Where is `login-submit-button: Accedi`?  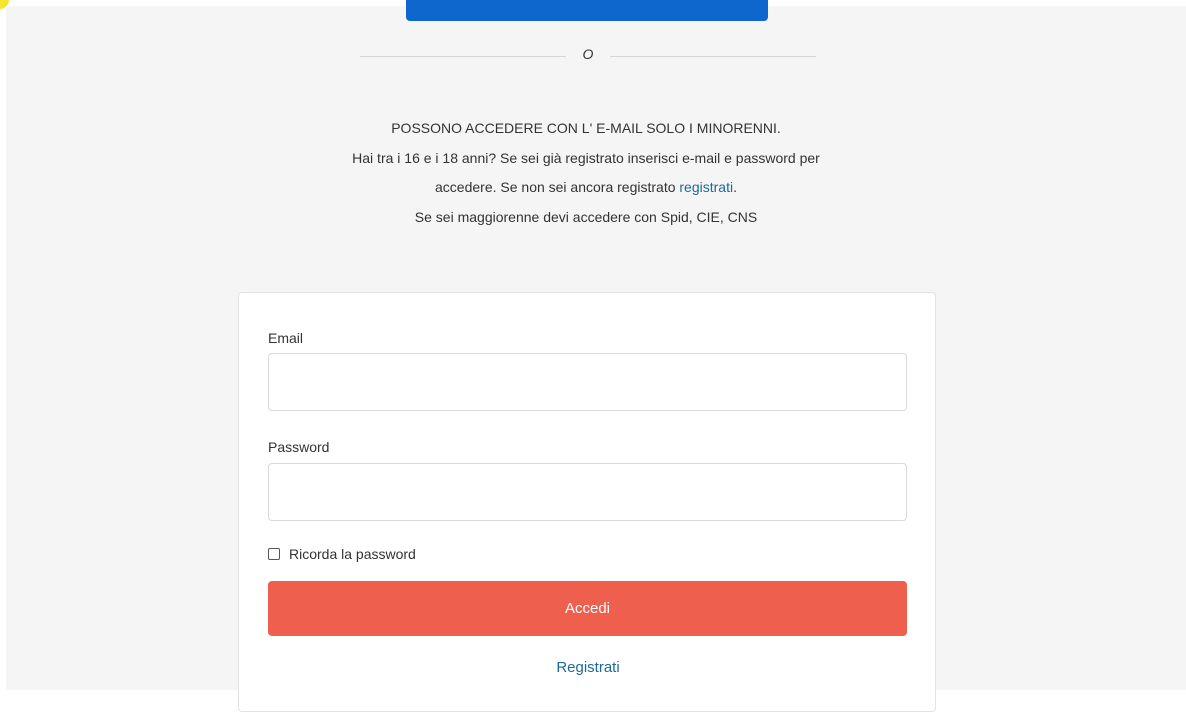 login-submit-button: Accedi is located at coordinates (587, 608).